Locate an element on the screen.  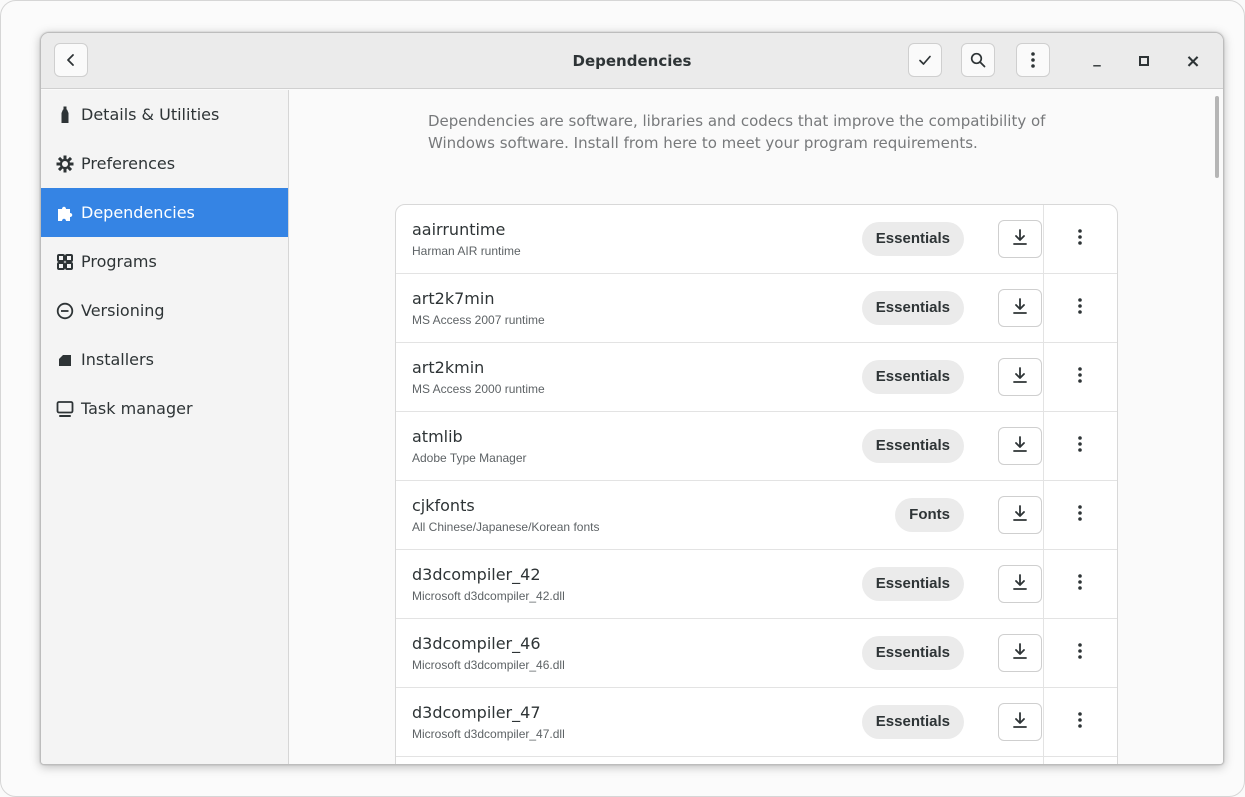
dependency-description: All Chinese/Japanese/Korean fonts is located at coordinates (506, 527).